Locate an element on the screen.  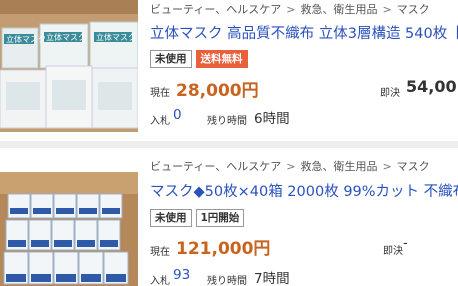
listing-title: 立体マスク 高品質不織布 立体3層構造 540枚【新 is located at coordinates (304, 32).